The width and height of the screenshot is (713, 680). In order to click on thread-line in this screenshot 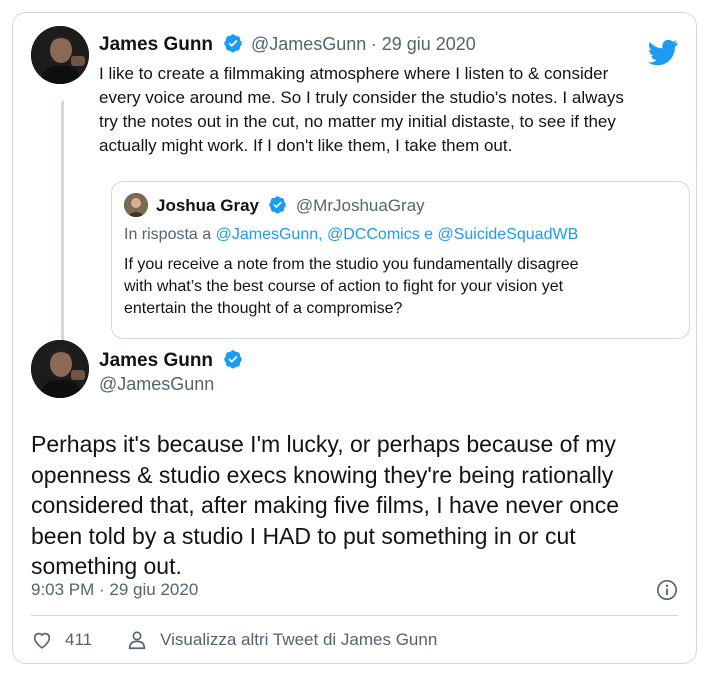, I will do `click(62, 221)`.